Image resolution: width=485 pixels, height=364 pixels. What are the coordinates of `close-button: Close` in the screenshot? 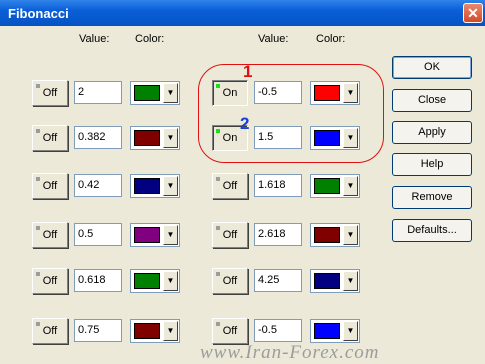 It's located at (432, 100).